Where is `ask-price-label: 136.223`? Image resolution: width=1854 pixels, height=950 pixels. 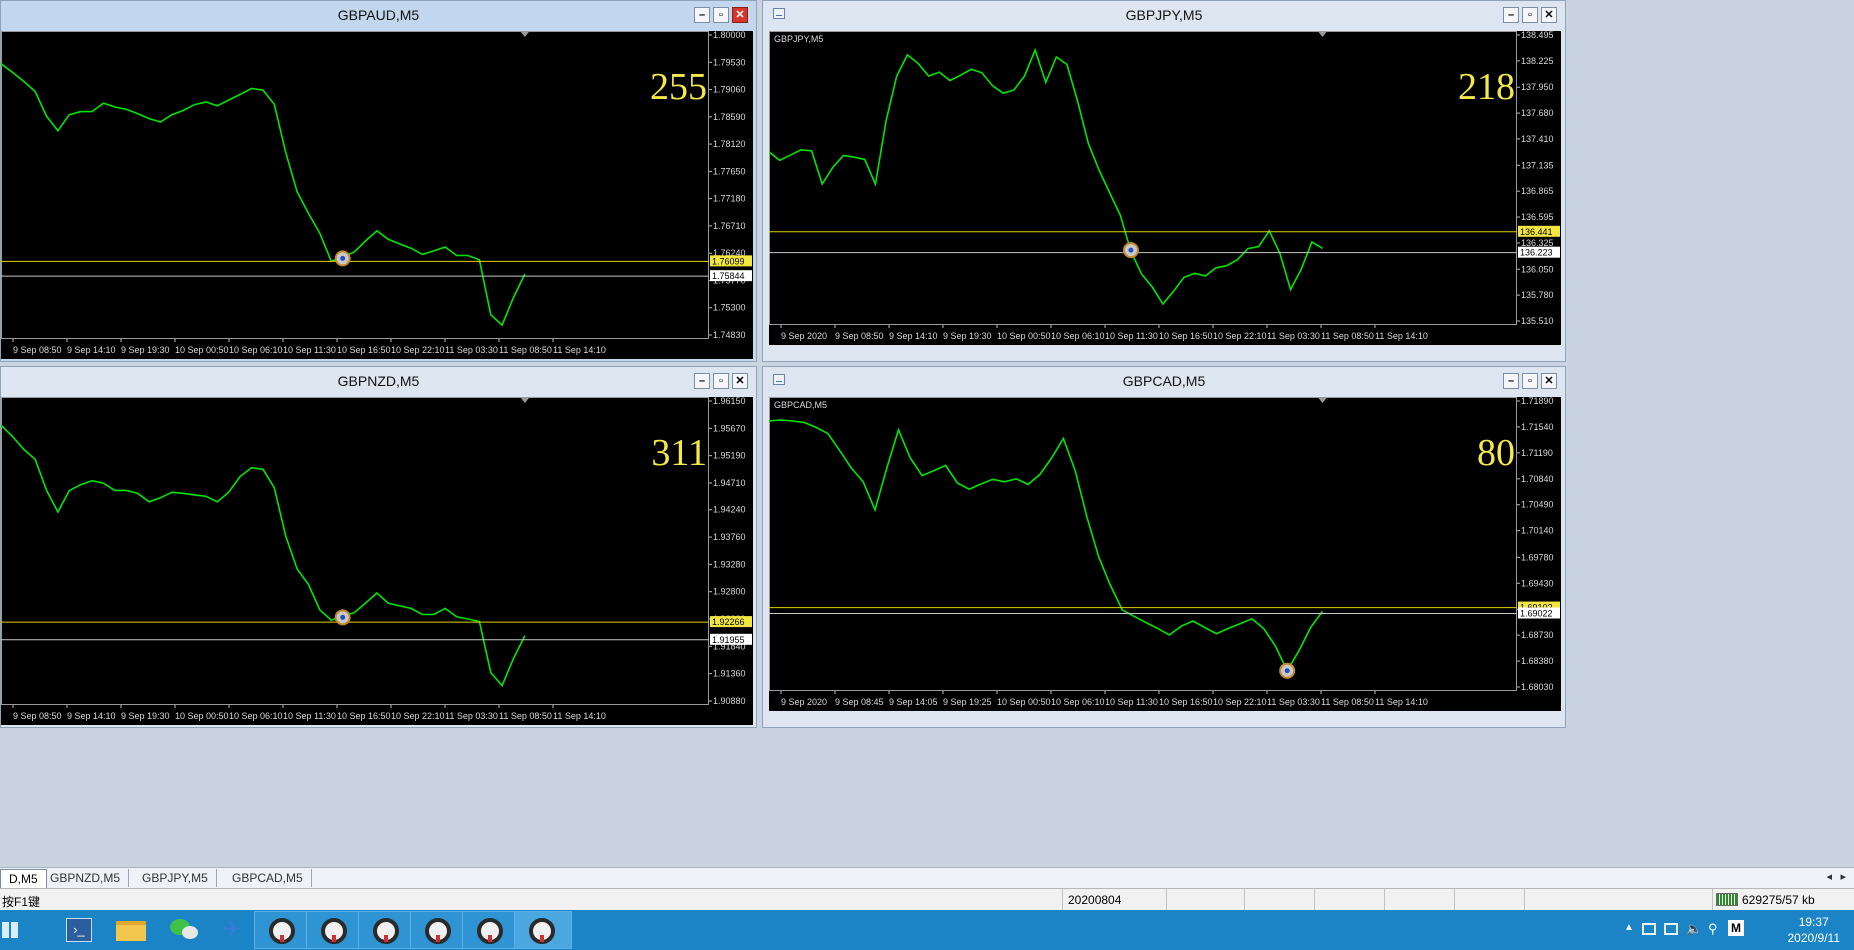
ask-price-label: 136.223 is located at coordinates (1536, 253).